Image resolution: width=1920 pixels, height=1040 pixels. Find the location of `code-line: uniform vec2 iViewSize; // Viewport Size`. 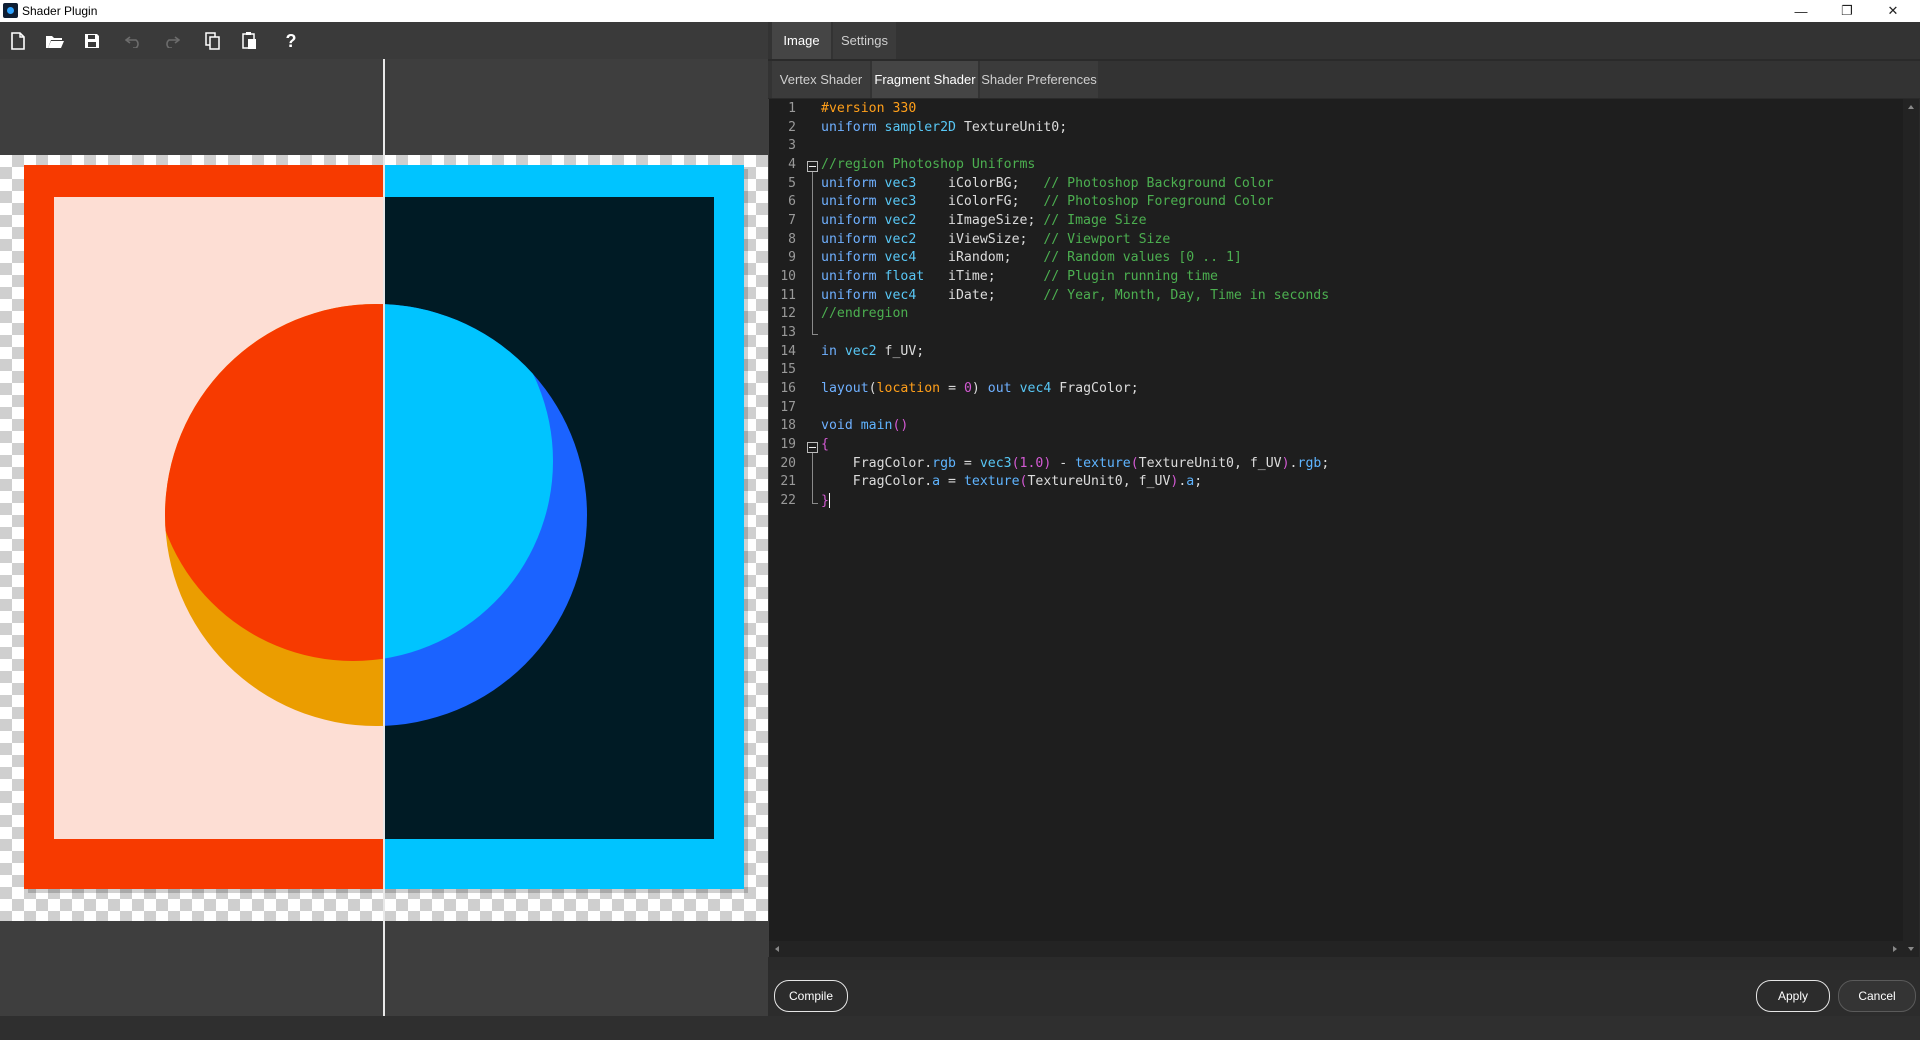

code-line: uniform vec2 iViewSize; // Viewport Size is located at coordinates (996, 239).